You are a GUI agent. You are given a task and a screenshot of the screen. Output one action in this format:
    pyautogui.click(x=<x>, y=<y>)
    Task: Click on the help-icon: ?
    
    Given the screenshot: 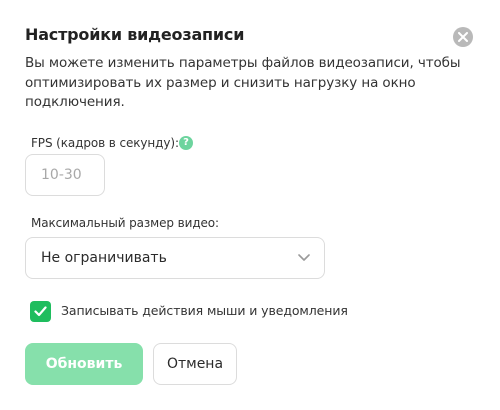 What is the action you would take?
    pyautogui.click(x=186, y=143)
    